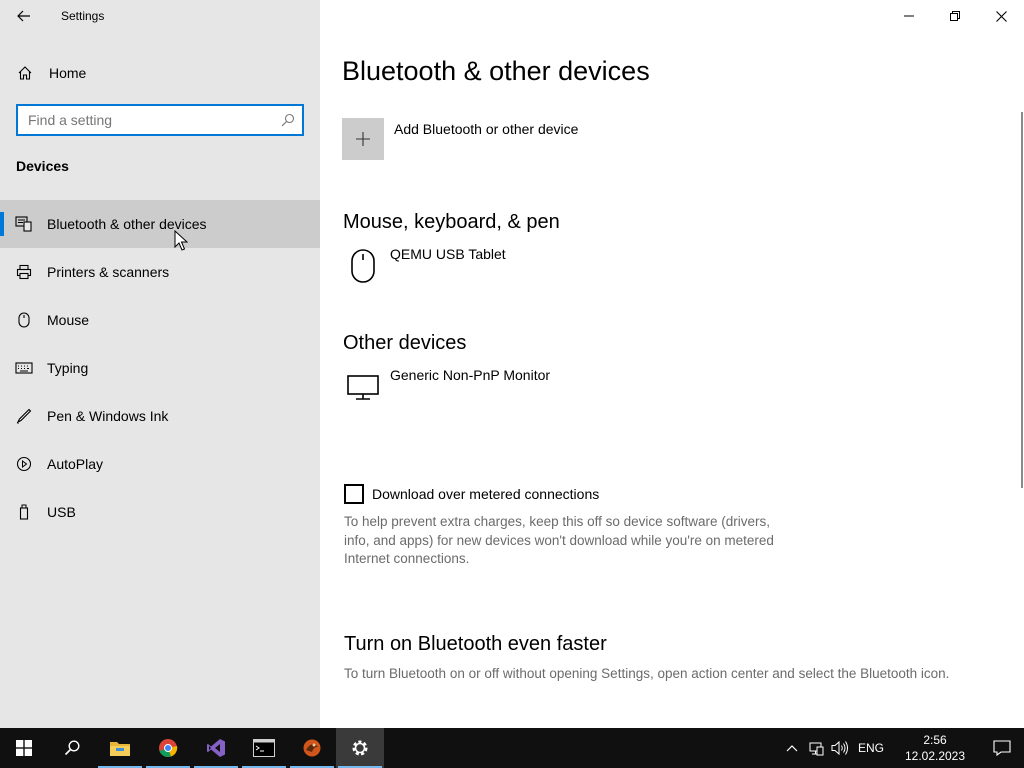  I want to click on nav-section-header: Devices, so click(42, 166).